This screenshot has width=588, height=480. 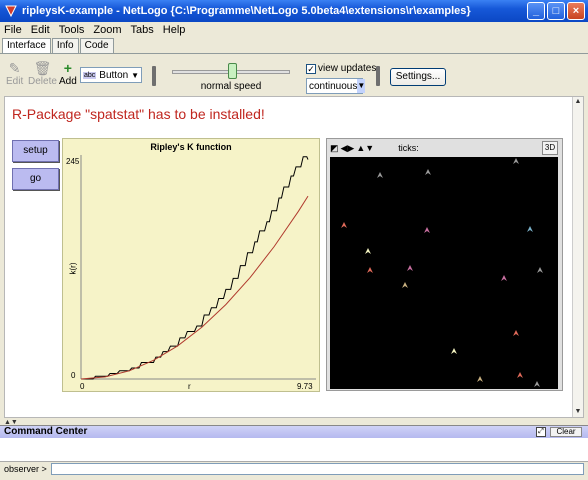 What do you see at coordinates (317, 468) in the screenshot?
I see `command-input` at bounding box center [317, 468].